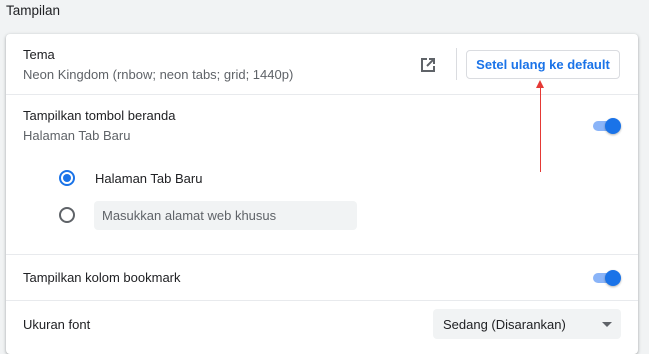 Image resolution: width=649 pixels, height=354 pixels. I want to click on home-button-label: Tampilkan tombol beranda, so click(99, 115).